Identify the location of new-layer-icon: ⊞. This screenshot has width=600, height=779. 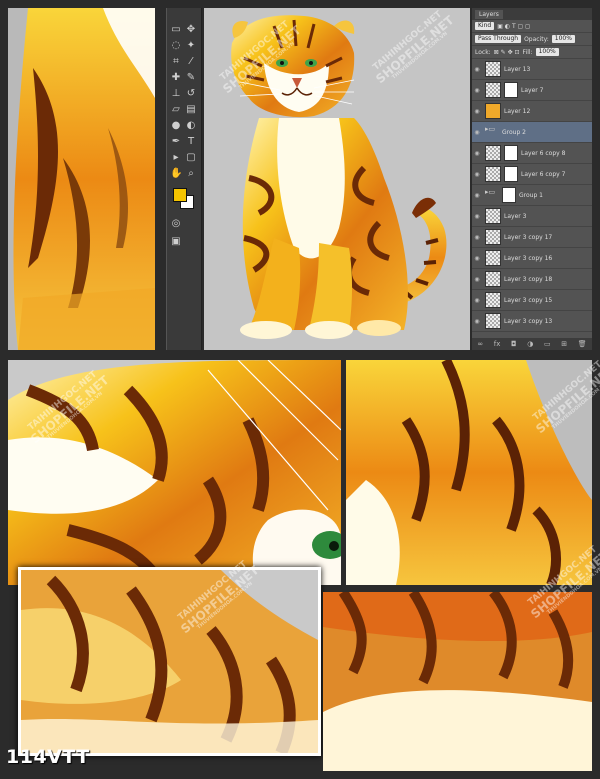
(564, 344).